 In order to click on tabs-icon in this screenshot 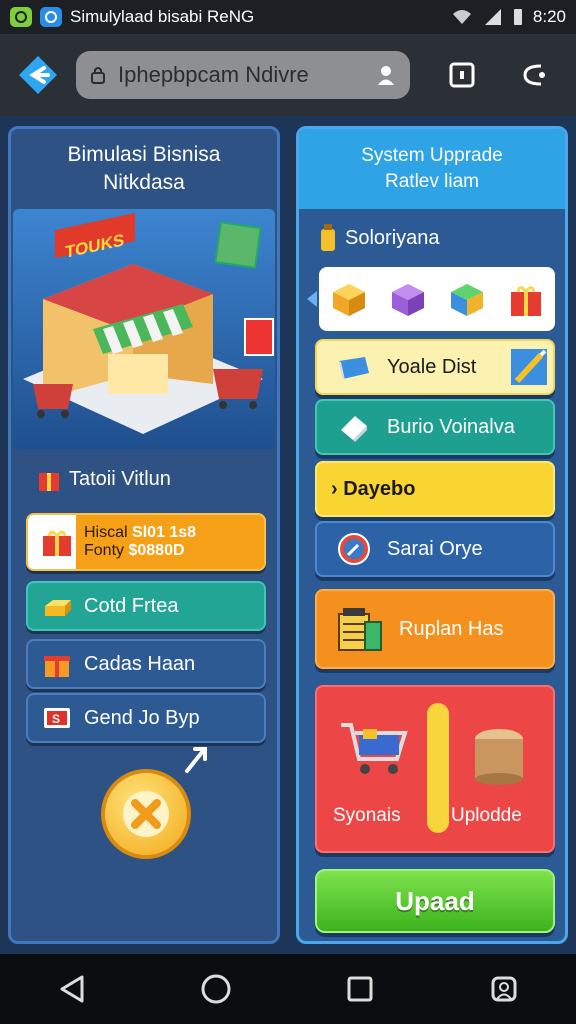, I will do `click(462, 75)`.